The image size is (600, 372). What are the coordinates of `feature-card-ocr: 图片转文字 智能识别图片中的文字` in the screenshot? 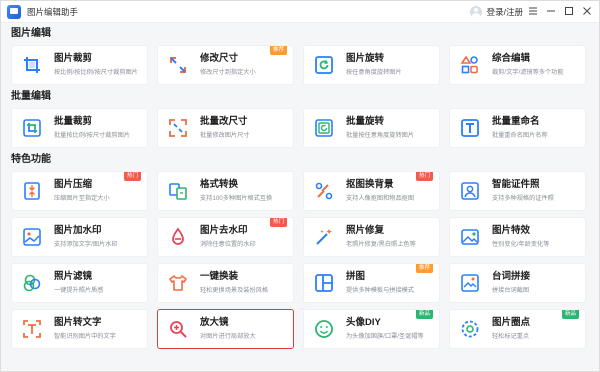 It's located at (79, 329).